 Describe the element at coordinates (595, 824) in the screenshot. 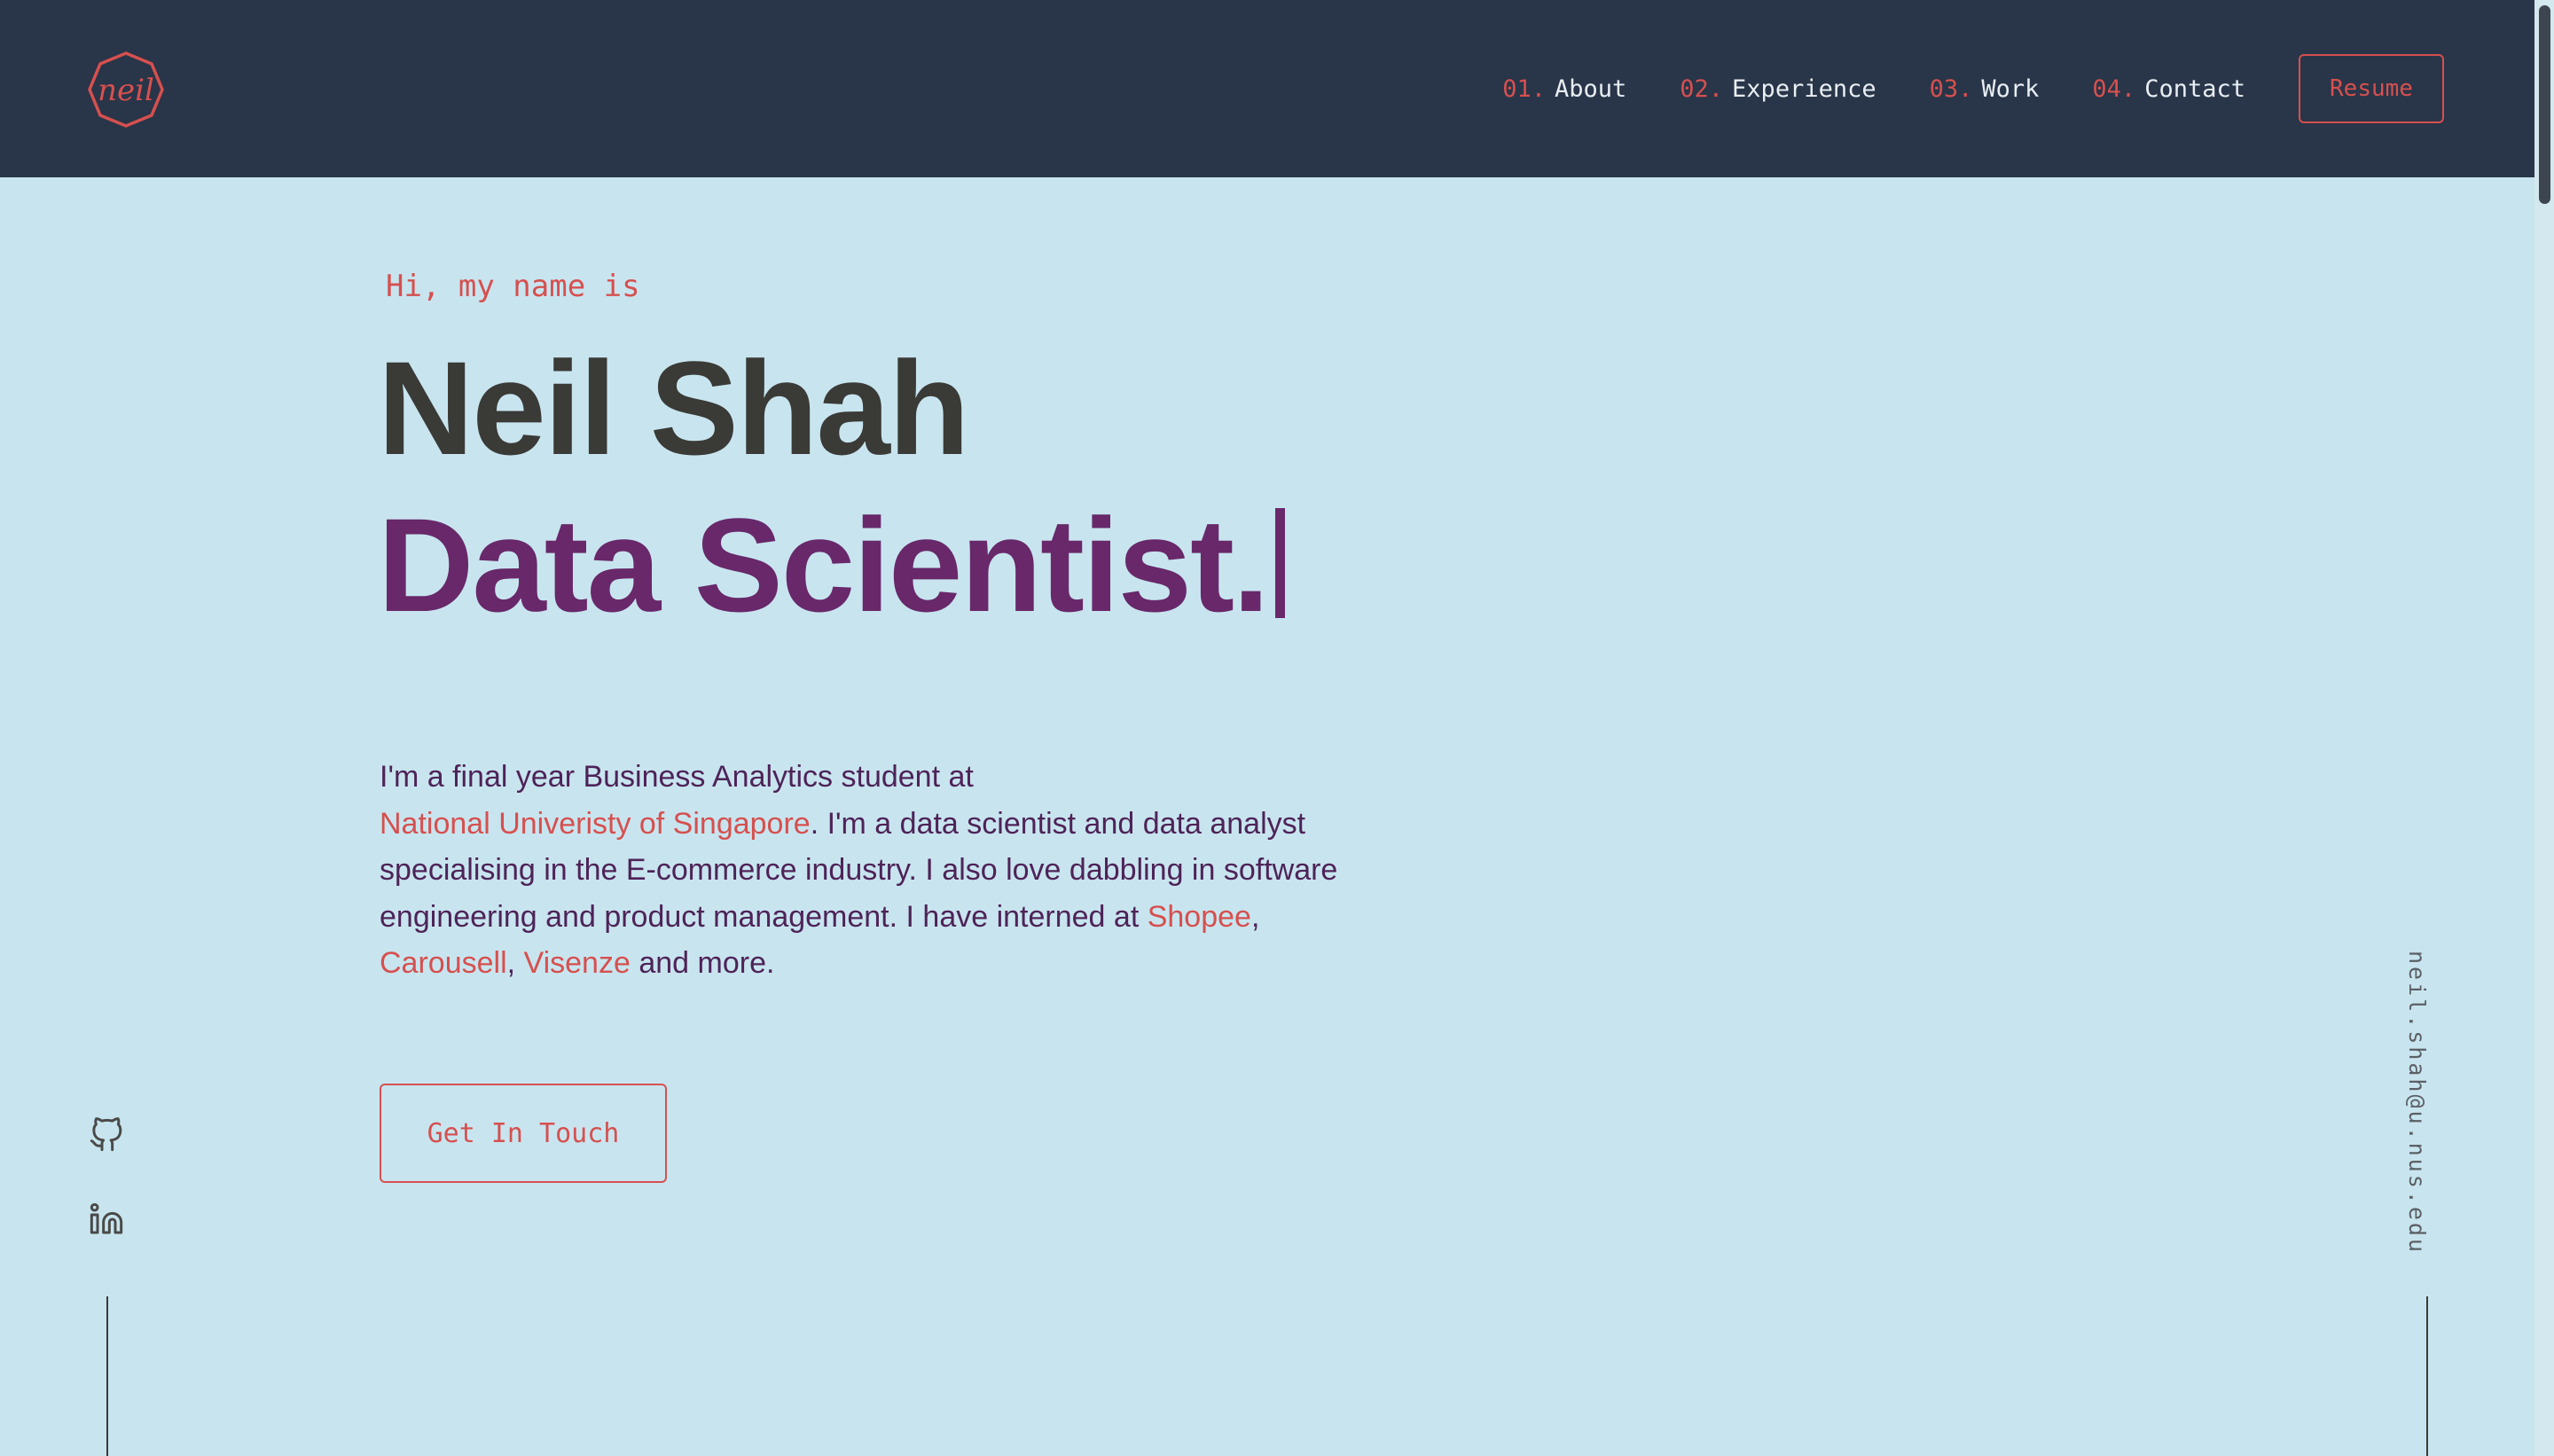

I see `university-link: National Univeristy of Singapore` at that location.